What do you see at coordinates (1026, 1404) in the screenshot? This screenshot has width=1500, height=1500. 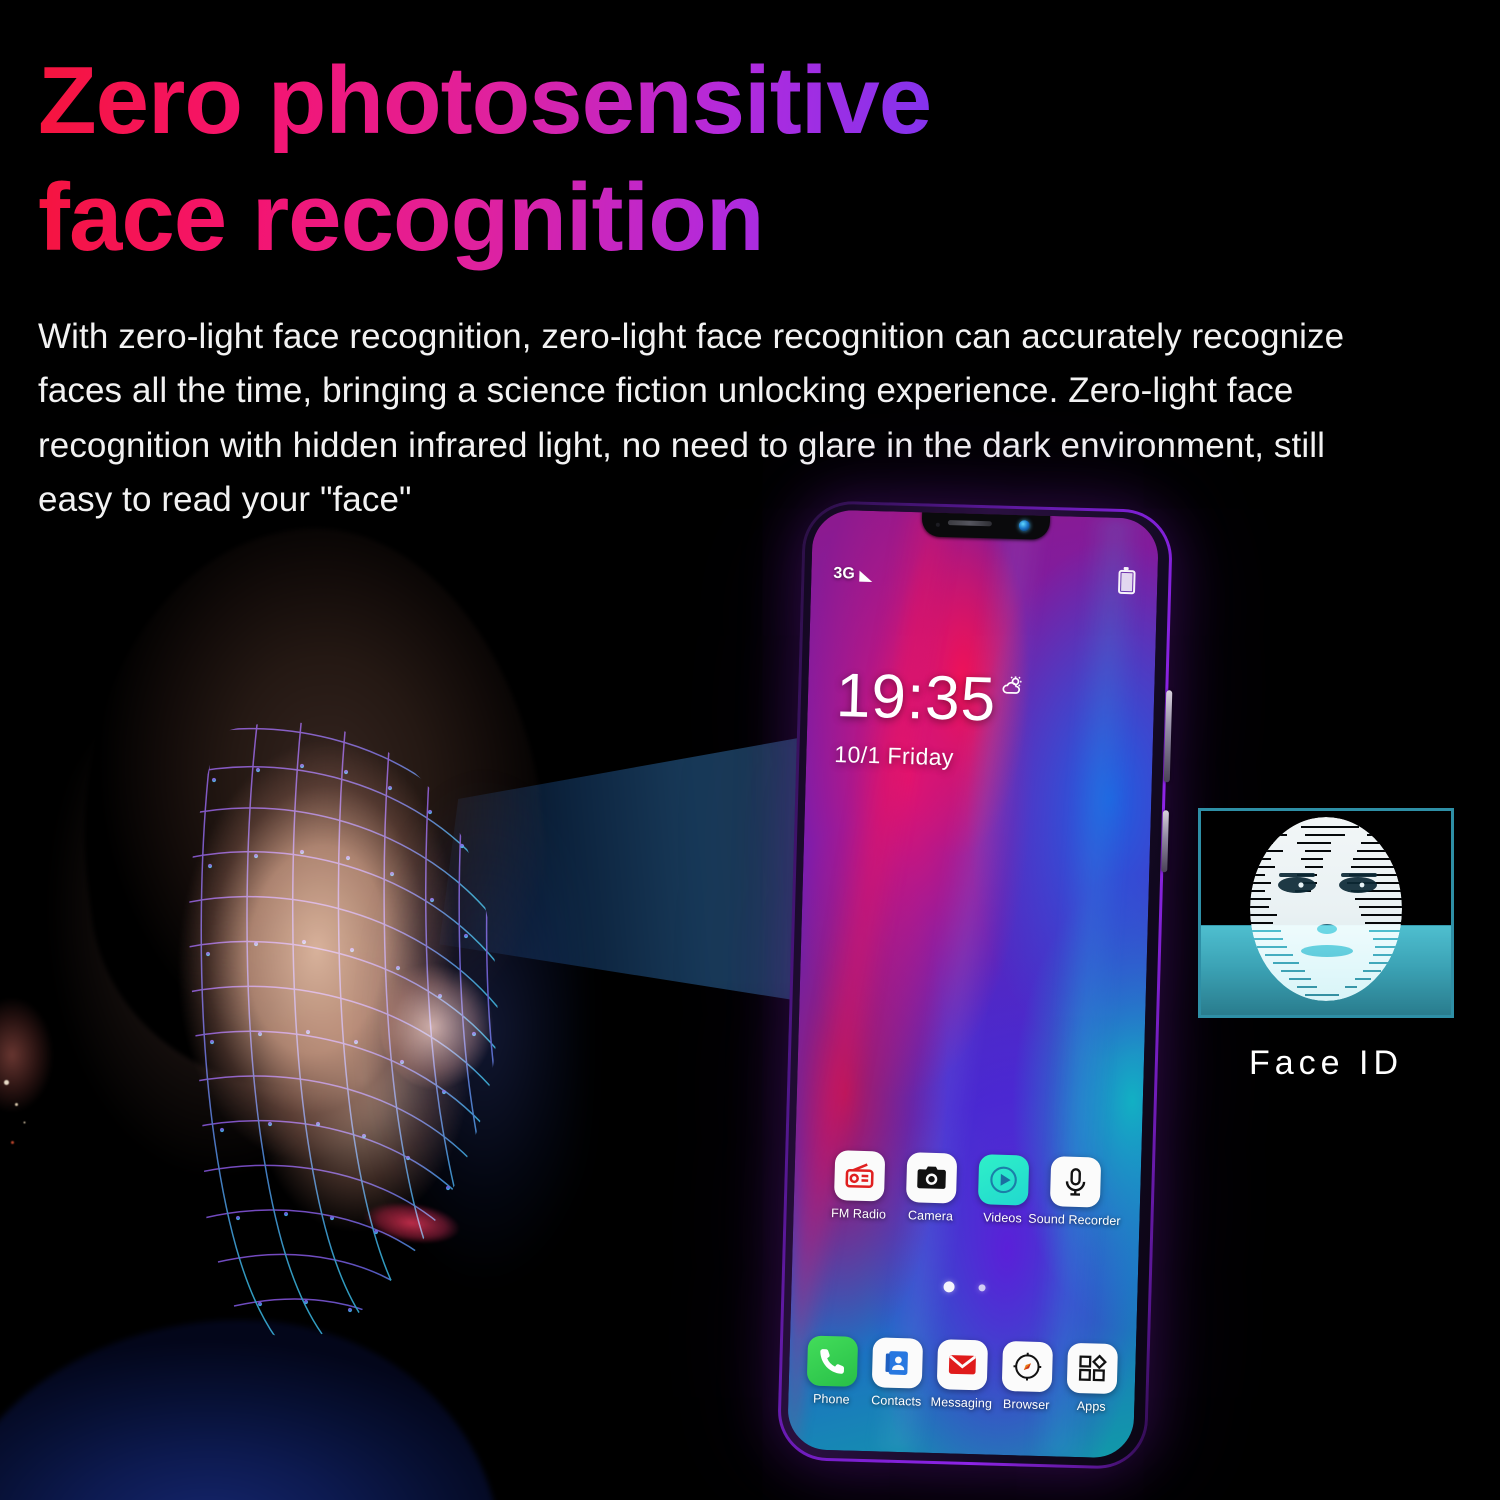 I see `app-label: Browser` at bounding box center [1026, 1404].